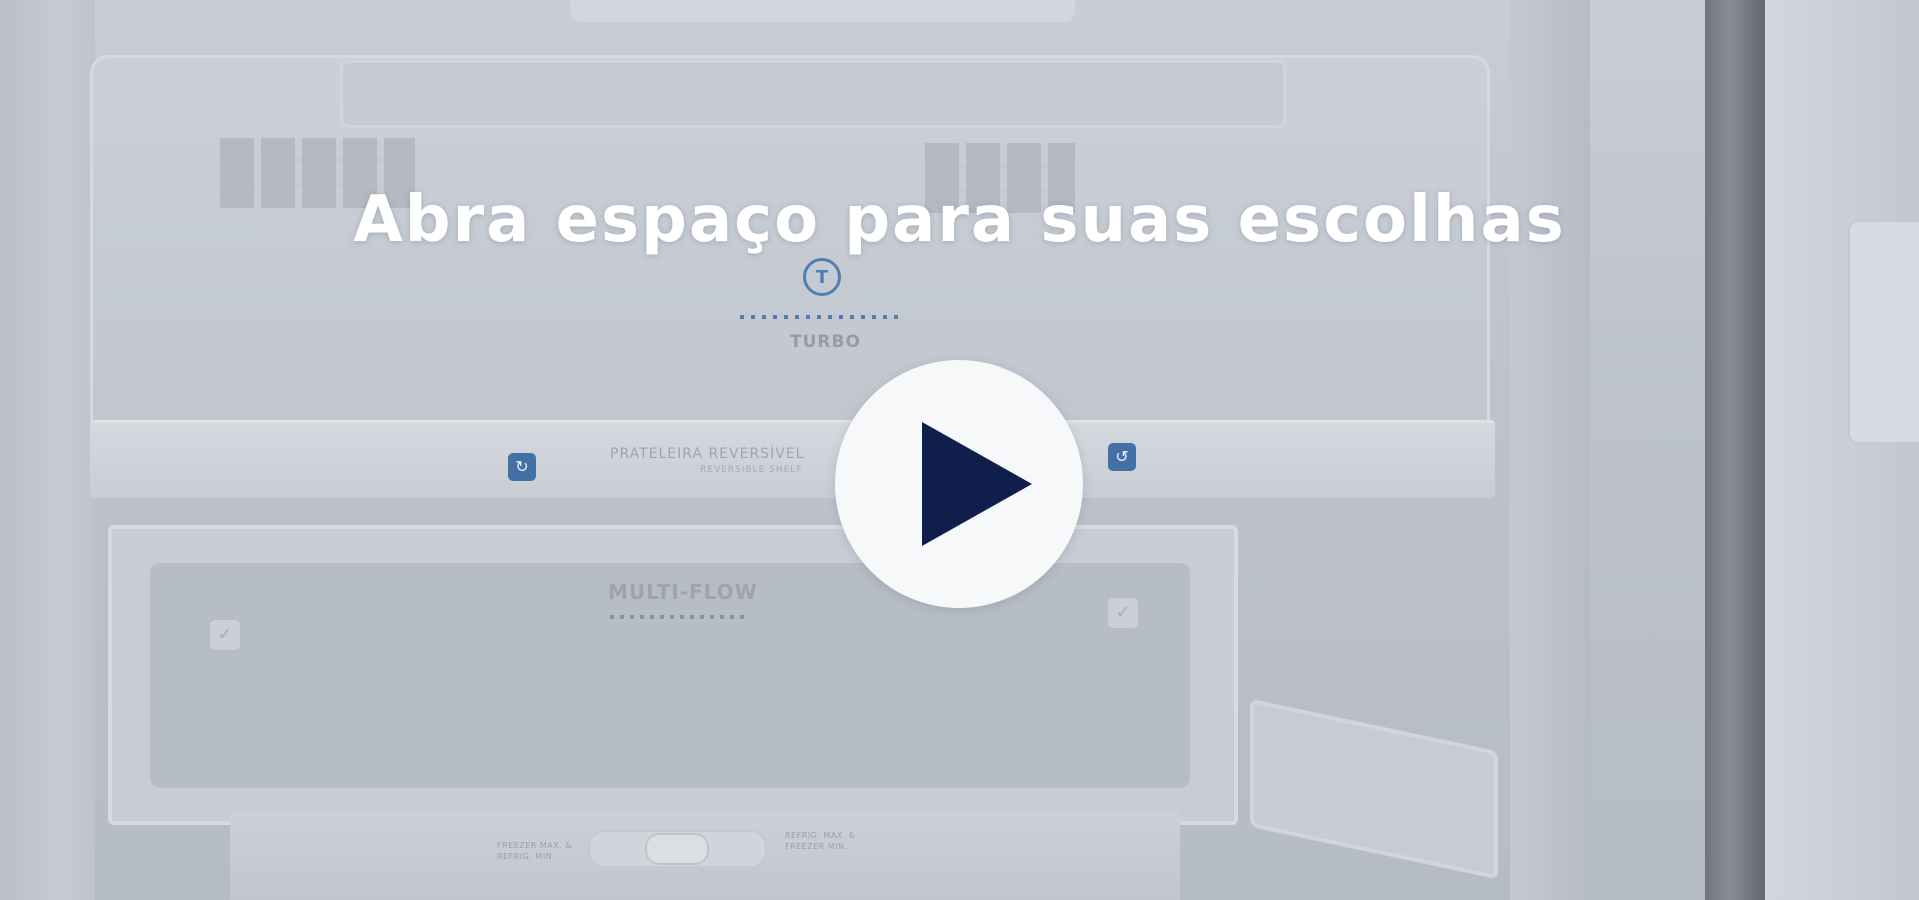 The height and width of the screenshot is (900, 1919). Describe the element at coordinates (959, 219) in the screenshot. I see `headline: Abra espaço para suas escolhas` at that location.